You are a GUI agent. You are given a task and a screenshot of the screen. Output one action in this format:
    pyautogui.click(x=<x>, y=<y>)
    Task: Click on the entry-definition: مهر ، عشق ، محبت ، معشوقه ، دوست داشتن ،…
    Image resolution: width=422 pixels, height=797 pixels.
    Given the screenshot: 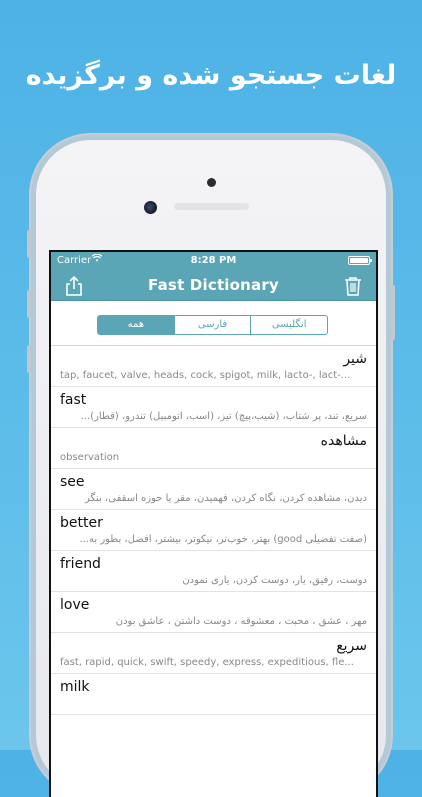 What is the action you would take?
    pyautogui.click(x=241, y=621)
    